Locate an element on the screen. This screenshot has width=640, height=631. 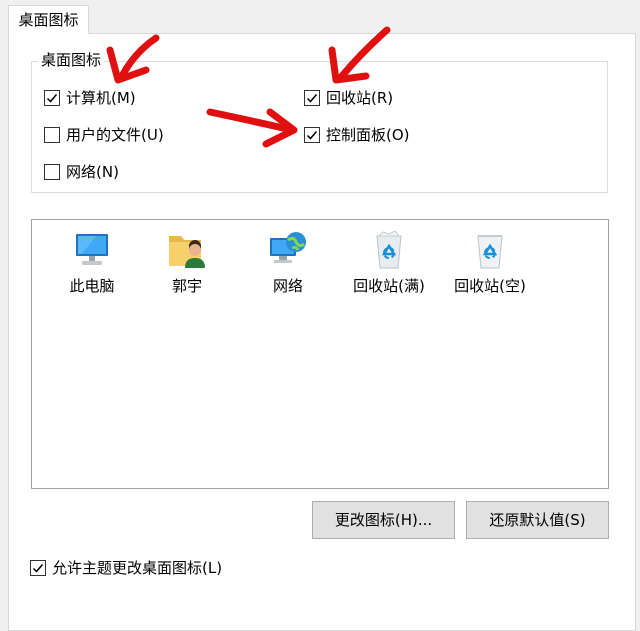
list-item-recycle-bin-full: 回收站(满) is located at coordinates (389, 262).